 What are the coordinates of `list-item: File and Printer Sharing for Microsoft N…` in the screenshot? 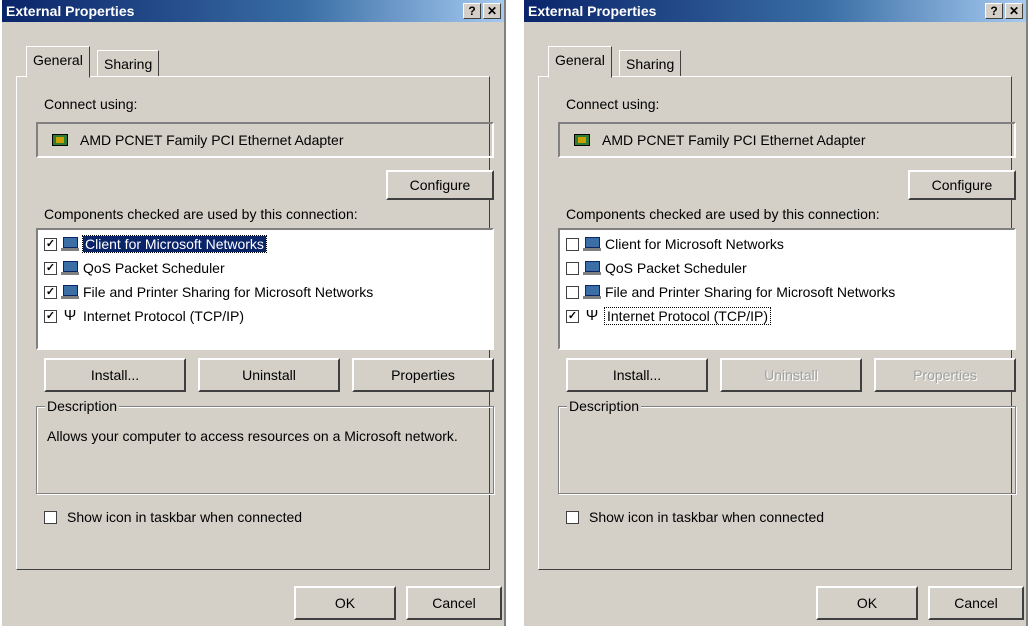 It's located at (730, 292).